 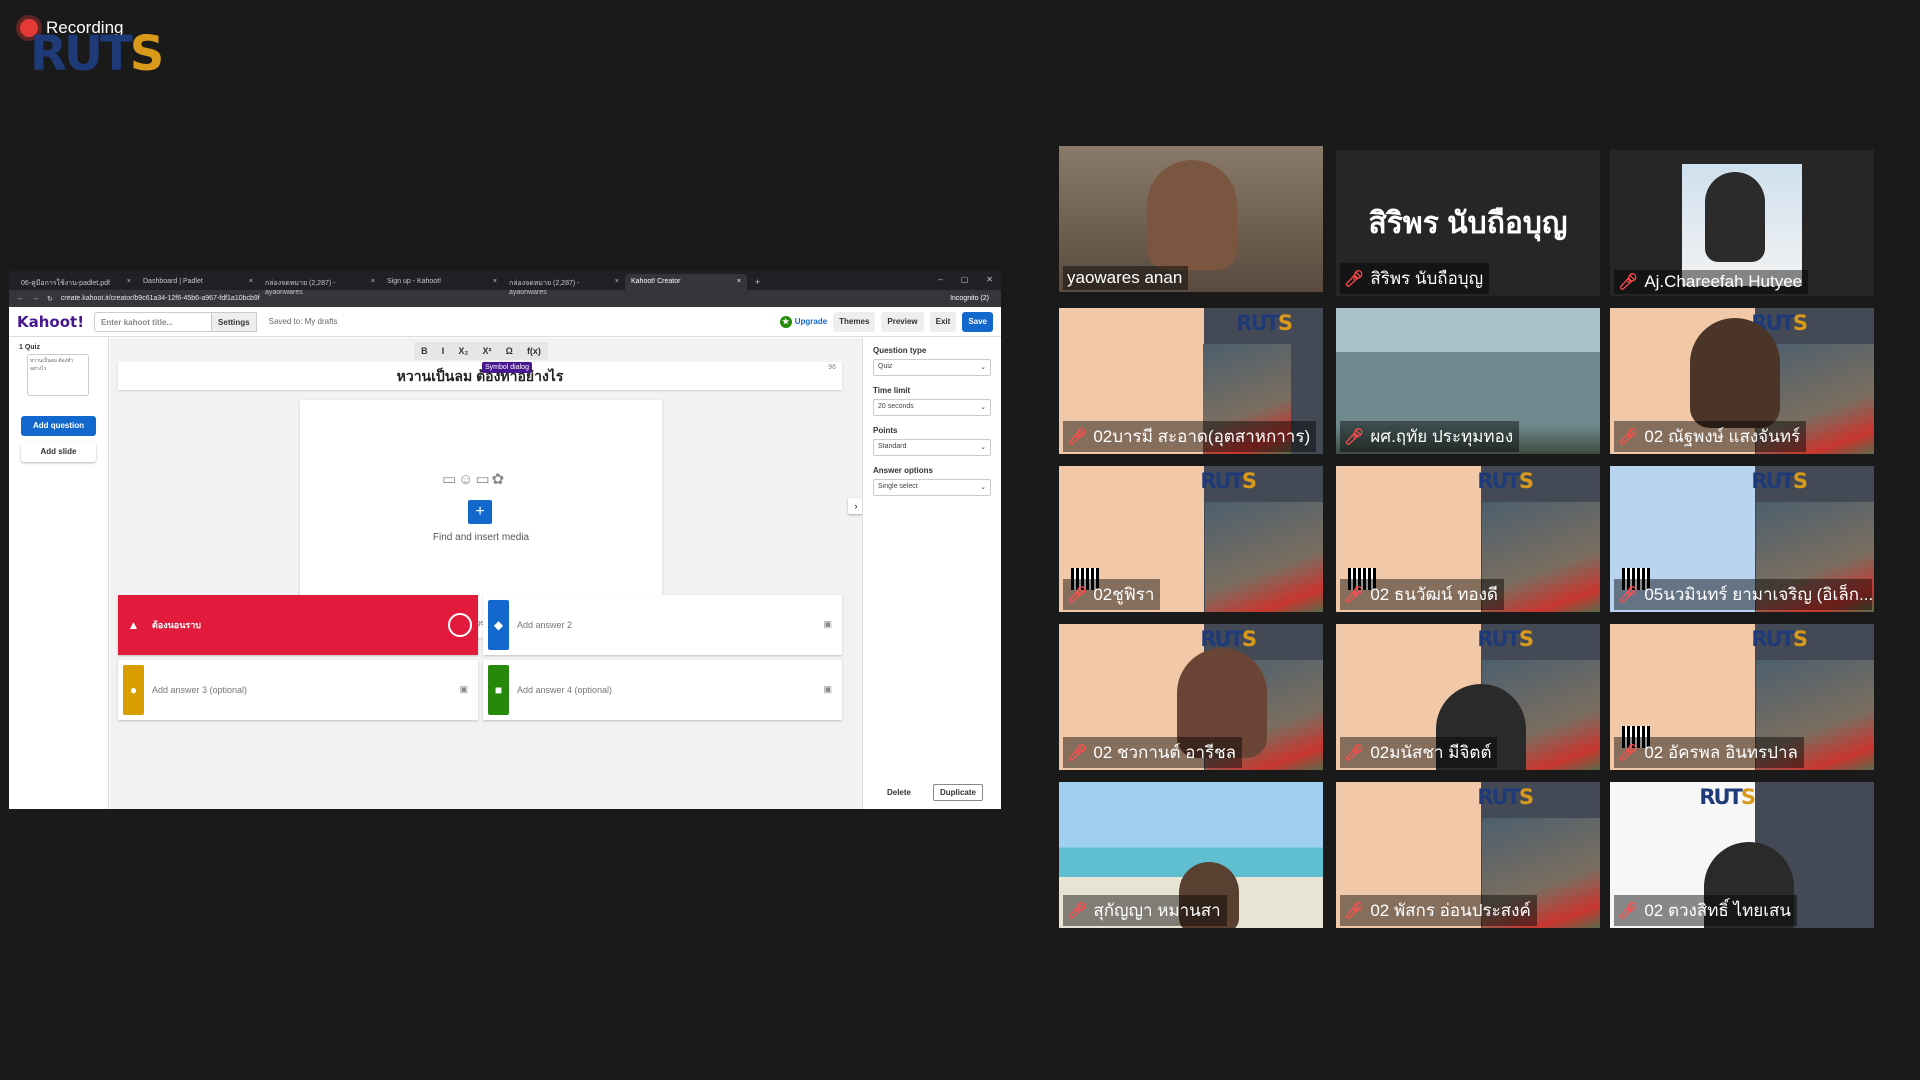 I want to click on participant-tile: 🎤︎ ผศ.ฤทัย ประทุมทอง, so click(x=1468, y=381).